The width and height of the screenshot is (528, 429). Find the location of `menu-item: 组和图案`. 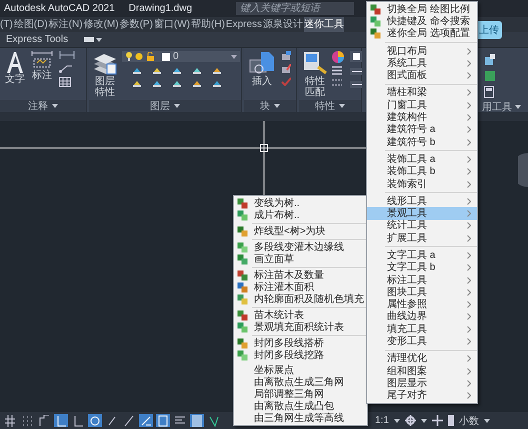

menu-item: 组和图案 is located at coordinates (422, 371).